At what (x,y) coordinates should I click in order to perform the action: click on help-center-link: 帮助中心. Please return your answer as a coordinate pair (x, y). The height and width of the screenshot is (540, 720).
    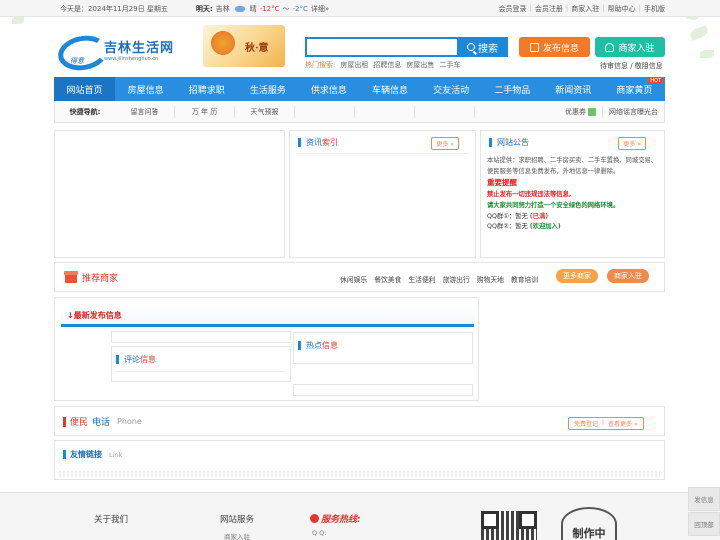
    Looking at the image, I should click on (622, 9).